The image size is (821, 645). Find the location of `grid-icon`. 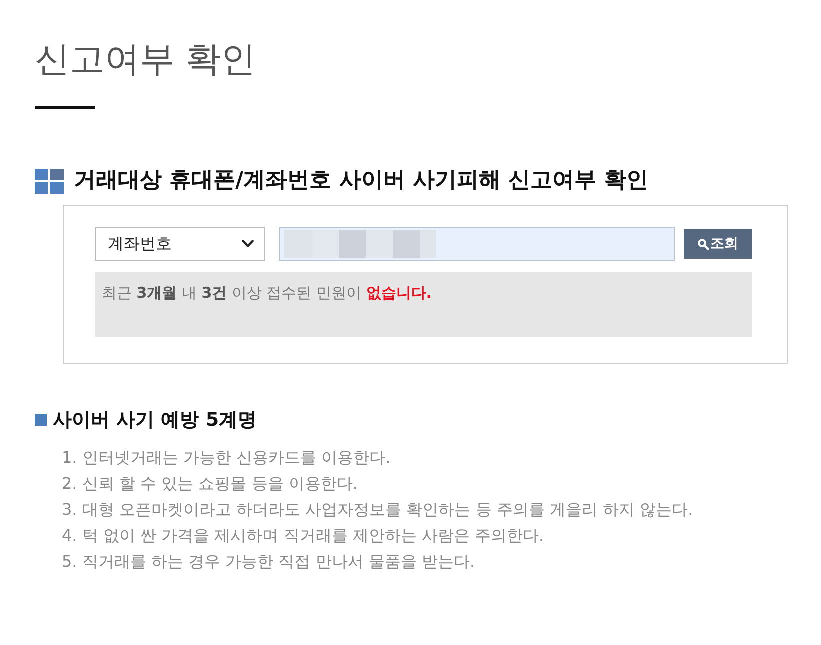

grid-icon is located at coordinates (49, 181).